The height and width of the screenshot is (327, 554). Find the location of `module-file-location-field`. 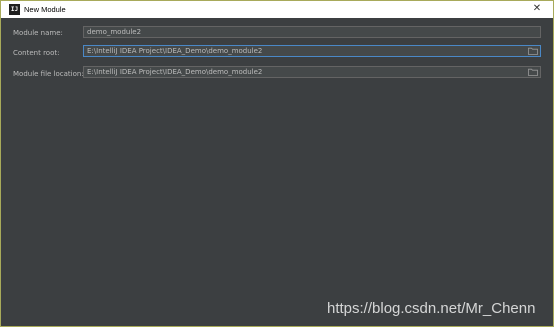

module-file-location-field is located at coordinates (312, 72).